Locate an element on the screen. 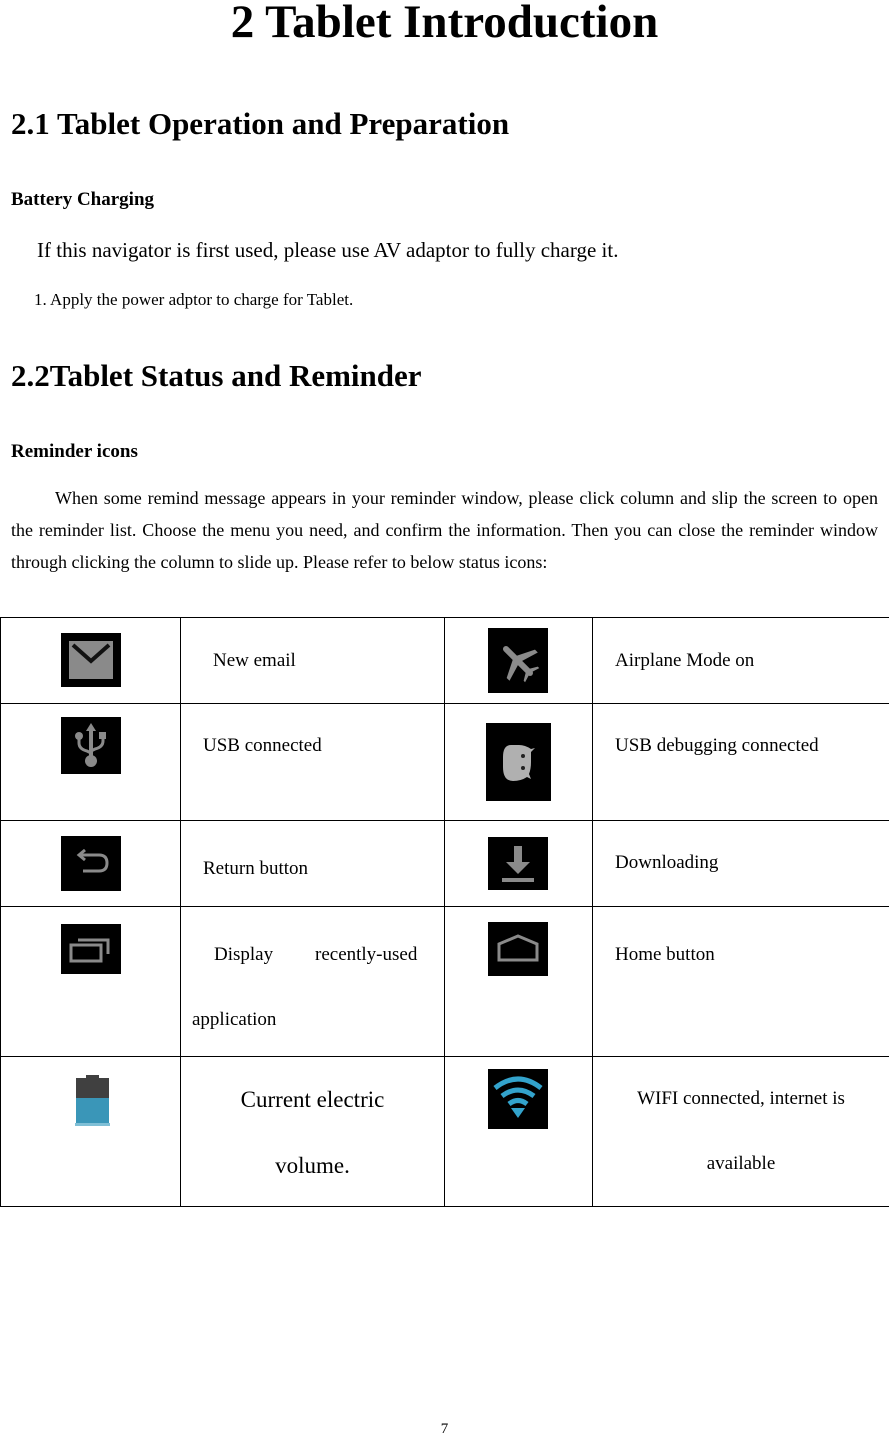 This screenshot has height=1439, width=889. label-cell: WIFI connected, internet is available is located at coordinates (740, 1131).